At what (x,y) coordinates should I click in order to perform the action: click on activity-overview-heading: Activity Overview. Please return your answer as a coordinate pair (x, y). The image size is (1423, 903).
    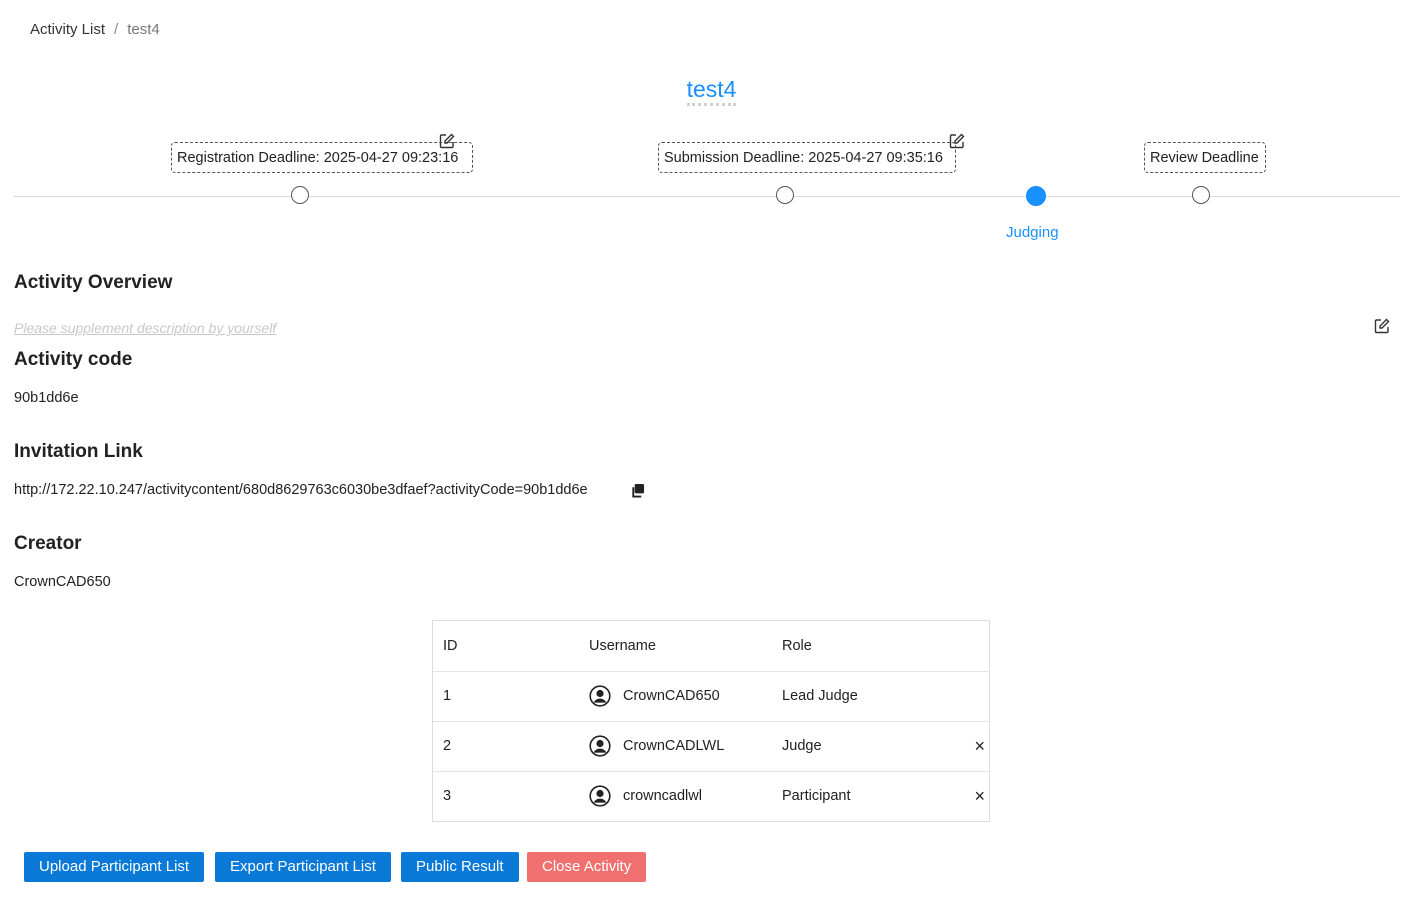
    Looking at the image, I should click on (93, 282).